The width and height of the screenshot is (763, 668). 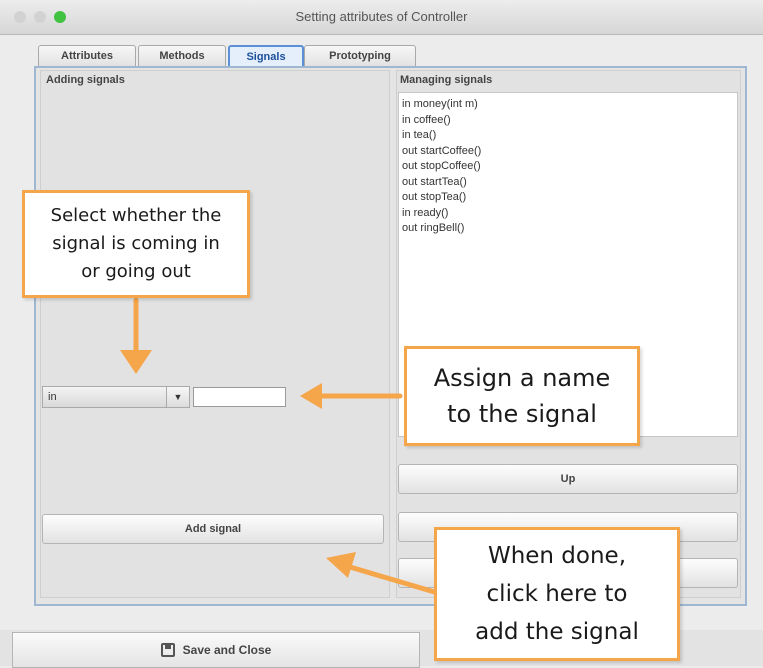 I want to click on callout-assign-name: Assign a name to the signal, so click(x=522, y=396).